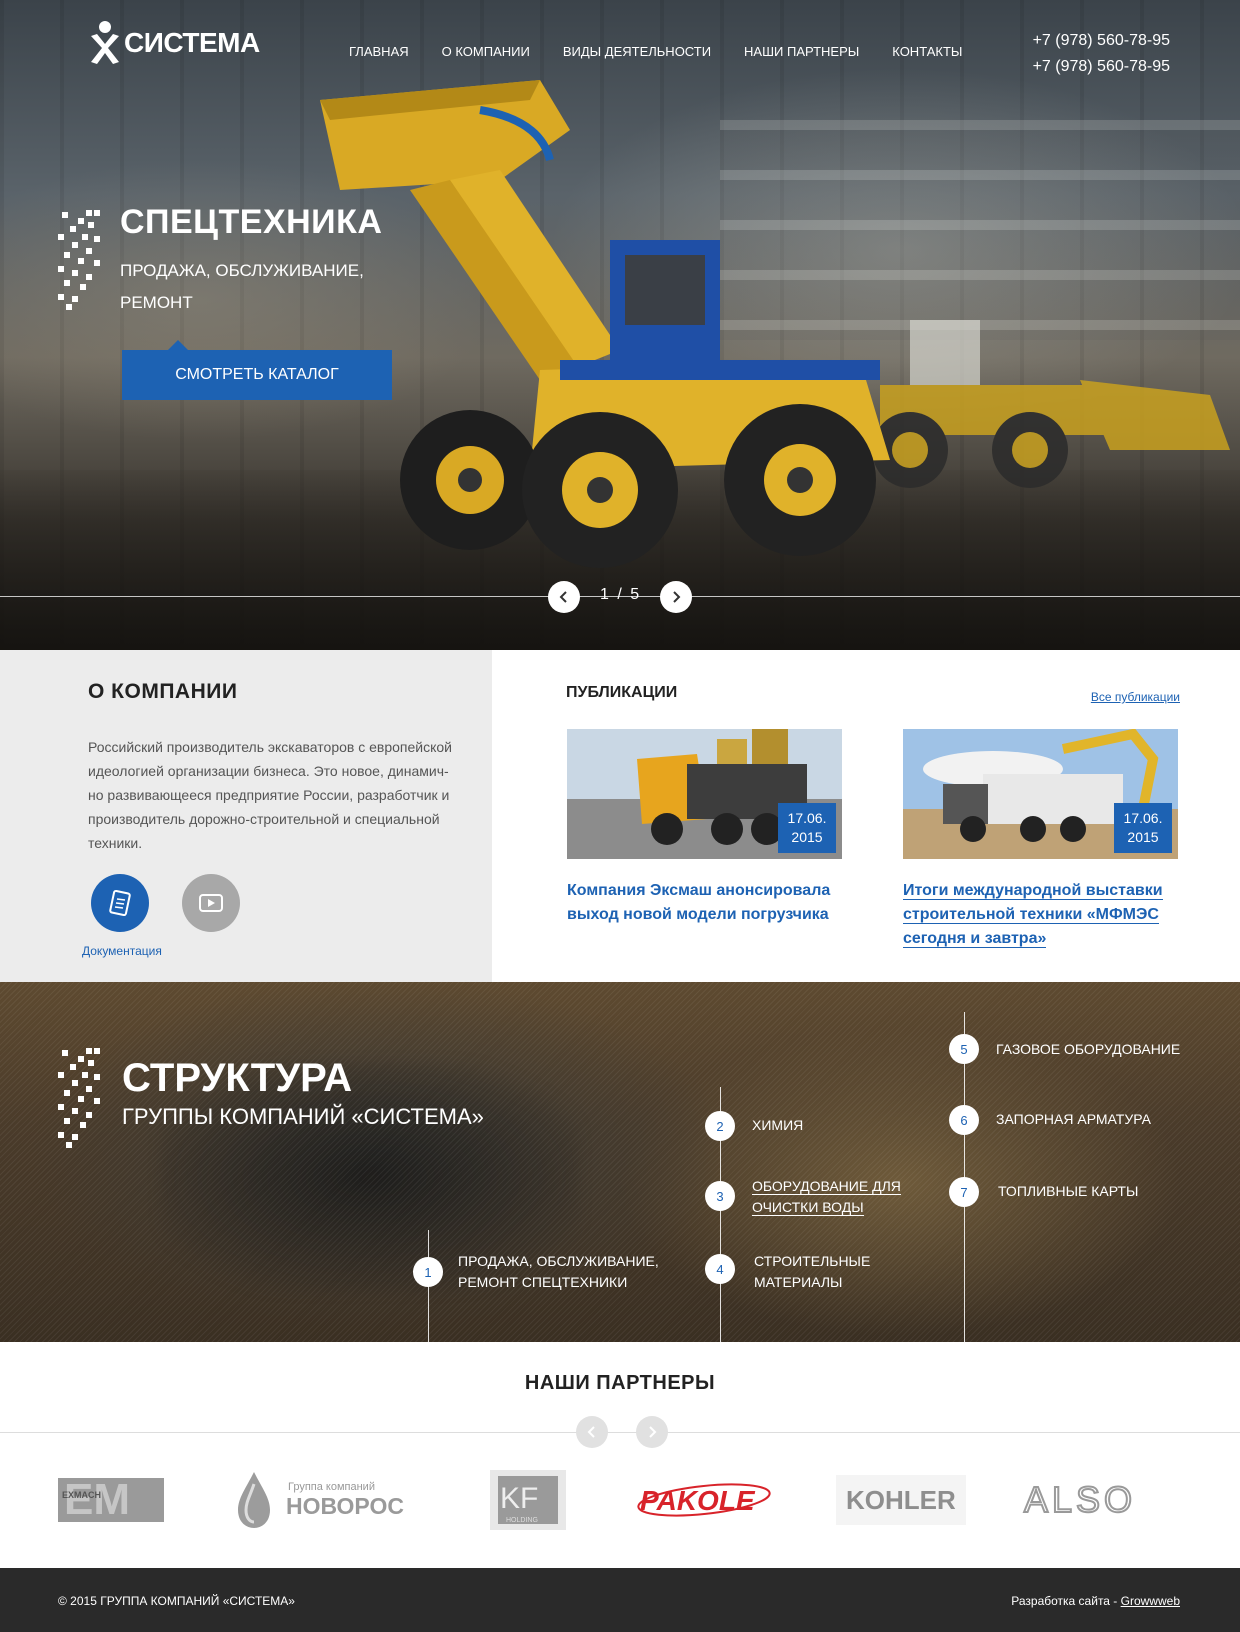 The height and width of the screenshot is (1632, 1240). I want to click on publications-title: ПУБЛИКАЦИИ, so click(622, 692).